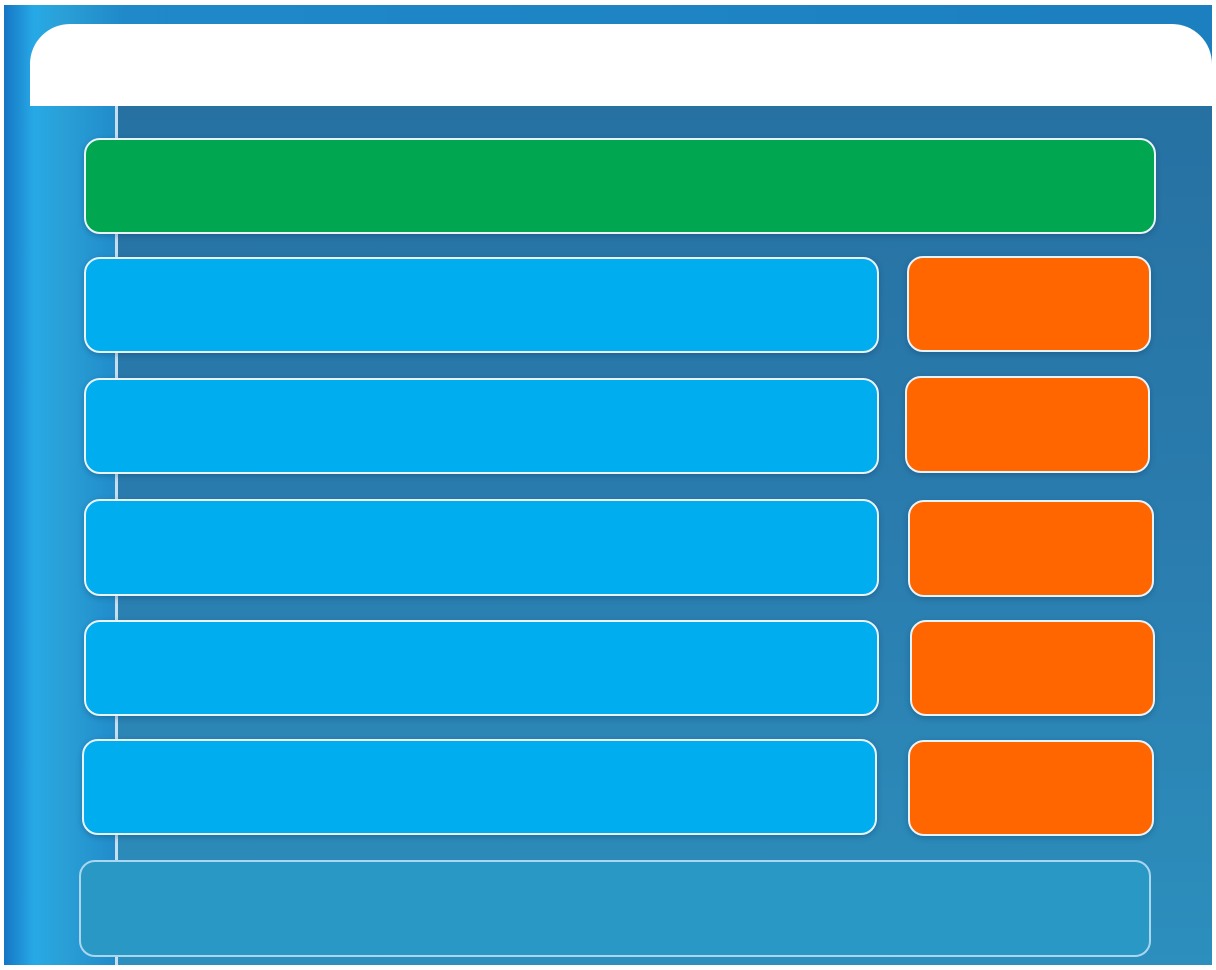 Image resolution: width=1216 pixels, height=970 pixels. Describe the element at coordinates (615, 908) in the screenshot. I see `footer-panel` at that location.